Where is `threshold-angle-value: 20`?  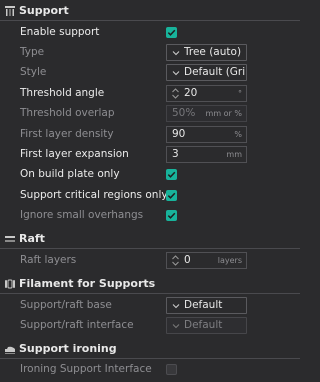 threshold-angle-value: 20 is located at coordinates (191, 93).